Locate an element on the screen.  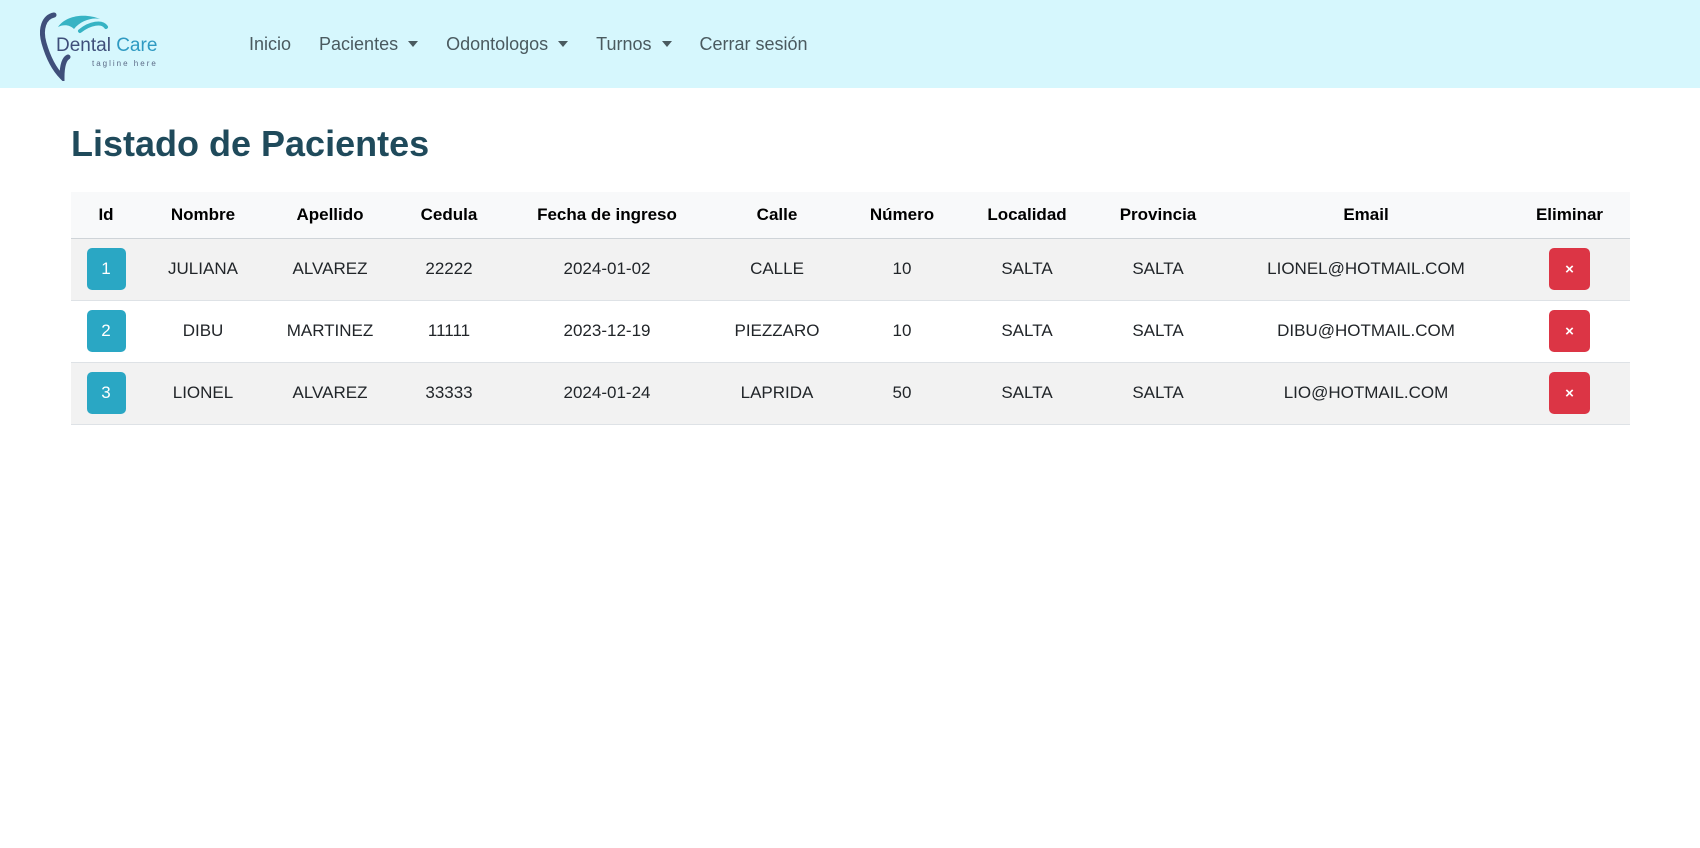
col-header-localidad: Localidad is located at coordinates (1027, 215).